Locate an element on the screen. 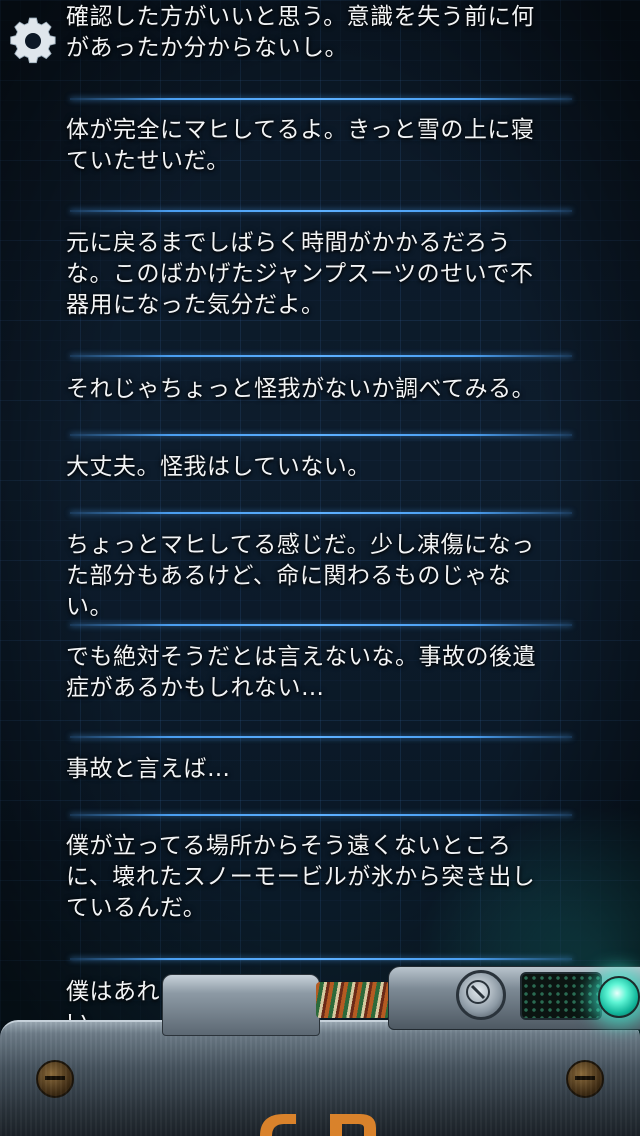 The width and height of the screenshot is (640, 1136). message-line: 大丈夫。怪我はしていない。 is located at coordinates (218, 467).